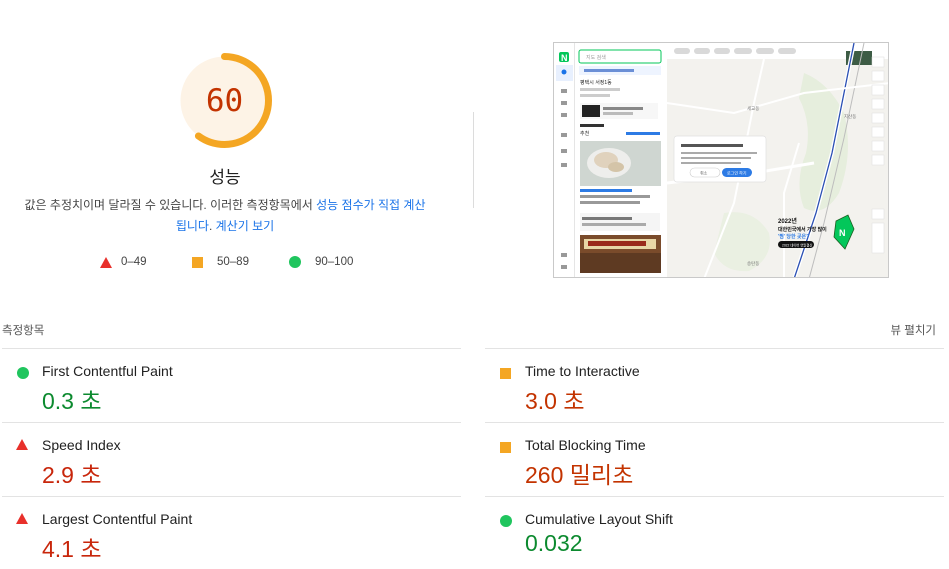 The image size is (949, 569). I want to click on gauge-title: 성능, so click(225, 177).